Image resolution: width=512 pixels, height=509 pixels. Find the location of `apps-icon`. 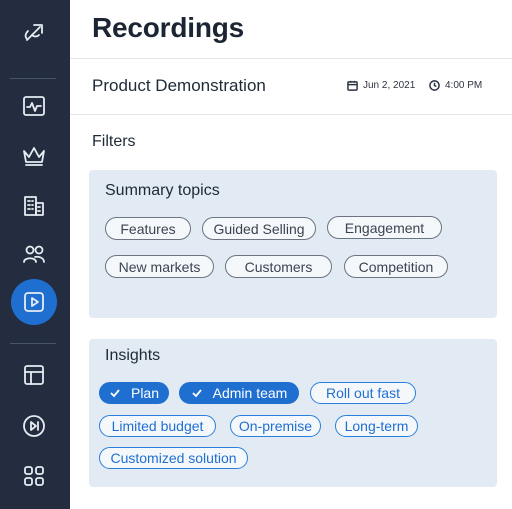

apps-icon is located at coordinates (34, 476).